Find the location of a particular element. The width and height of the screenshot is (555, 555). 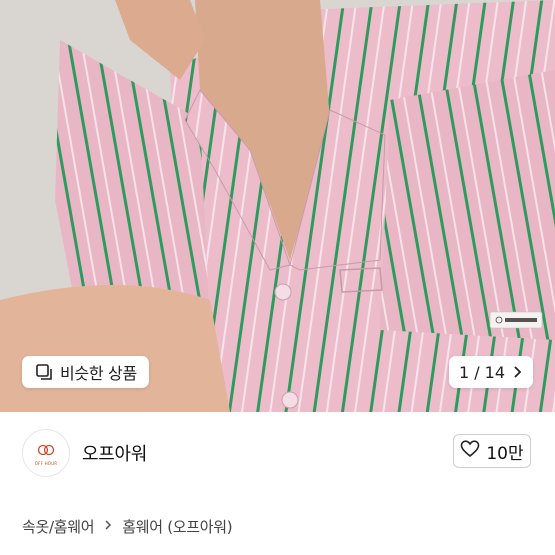

seller-name: 오프아워 is located at coordinates (114, 453).